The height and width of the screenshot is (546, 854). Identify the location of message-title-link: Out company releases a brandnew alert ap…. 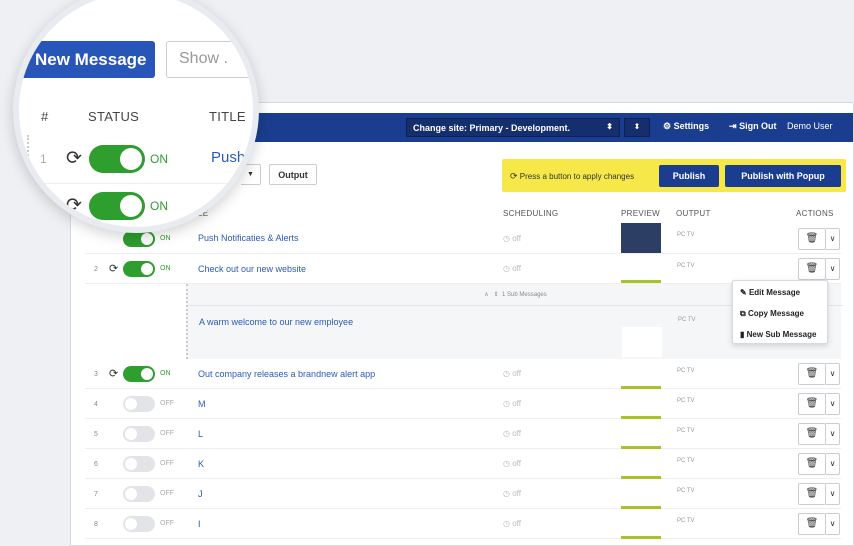
(286, 374).